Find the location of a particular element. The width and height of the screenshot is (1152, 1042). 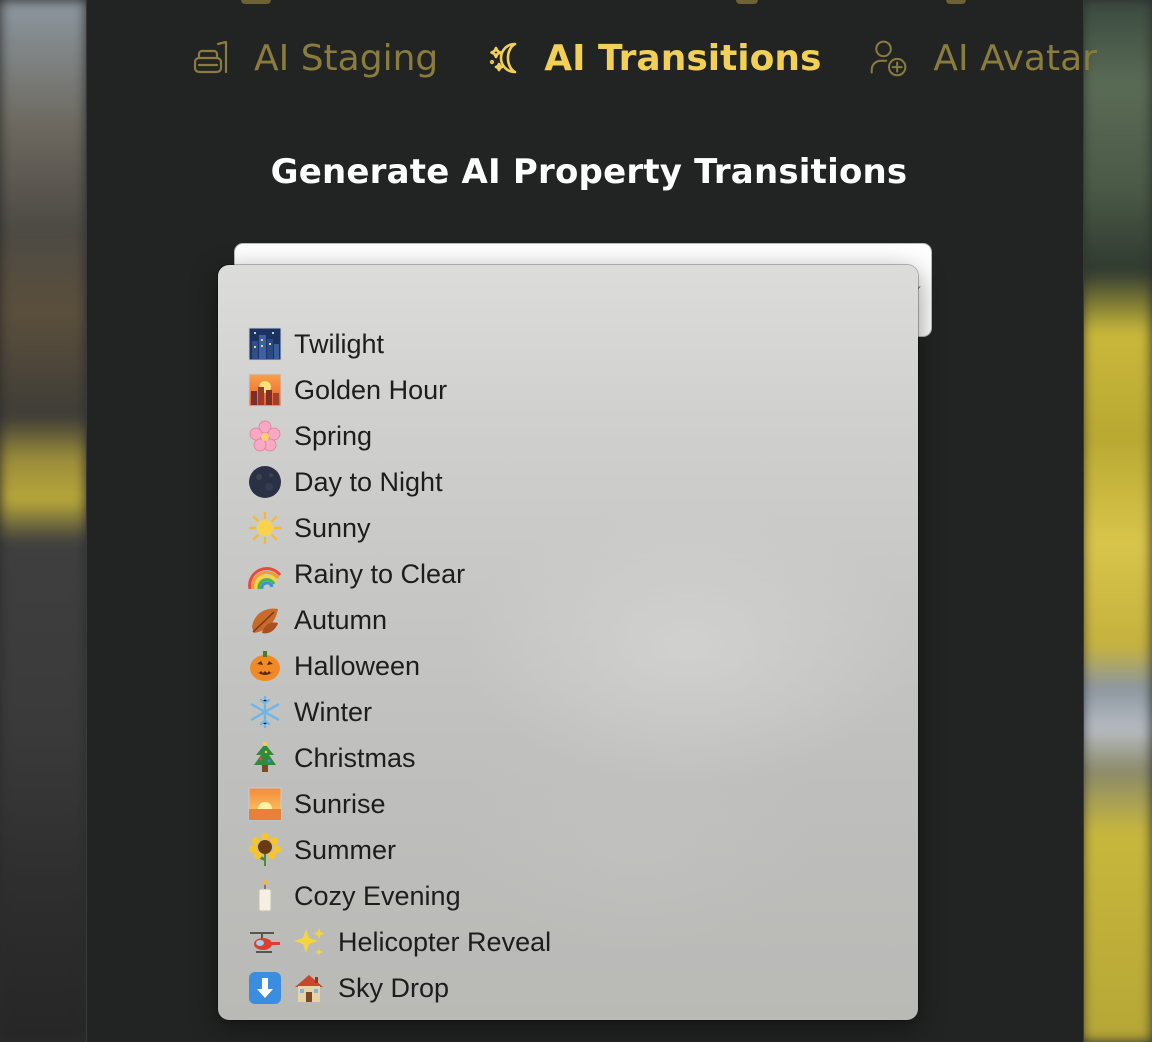

menu-item-sunny: Sunny is located at coordinates (568, 528).